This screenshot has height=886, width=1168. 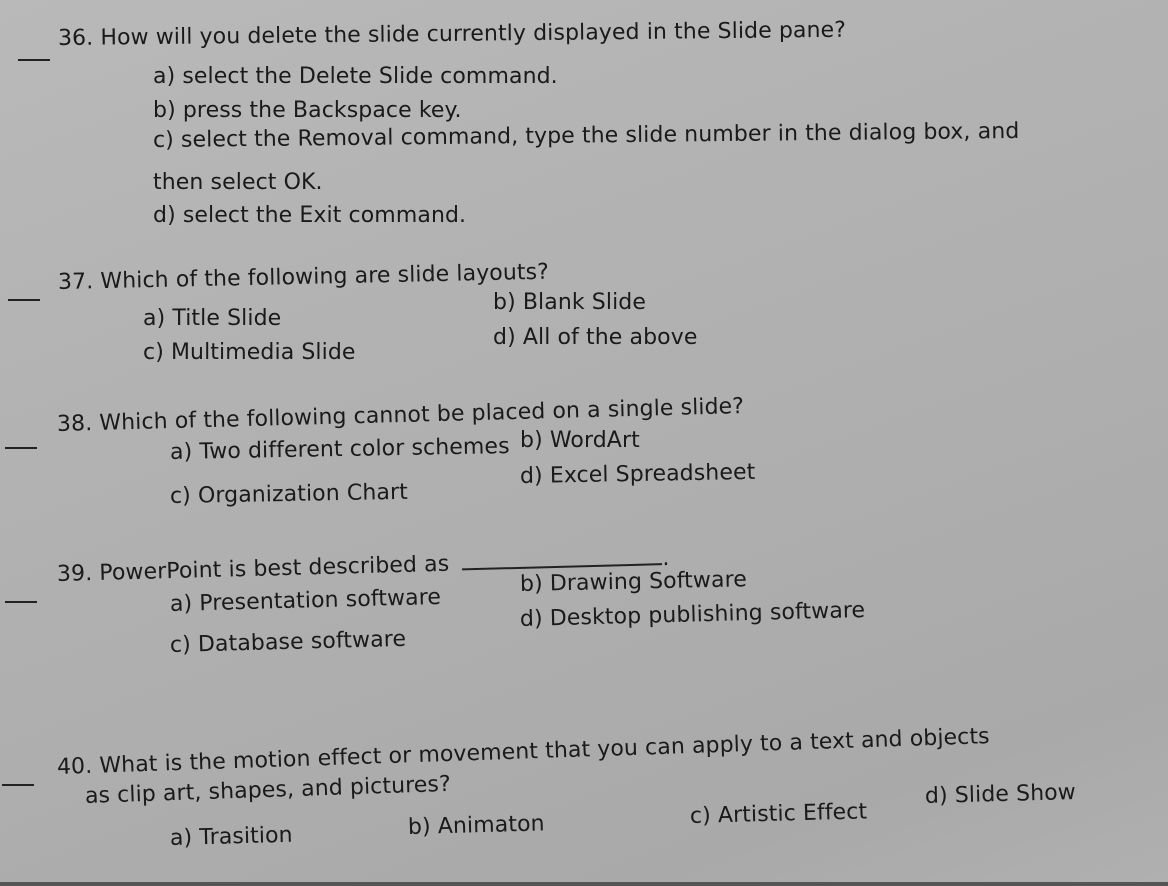 What do you see at coordinates (268, 790) in the screenshot?
I see `question-stem-continued: as clip art, shapes, and pictures?` at bounding box center [268, 790].